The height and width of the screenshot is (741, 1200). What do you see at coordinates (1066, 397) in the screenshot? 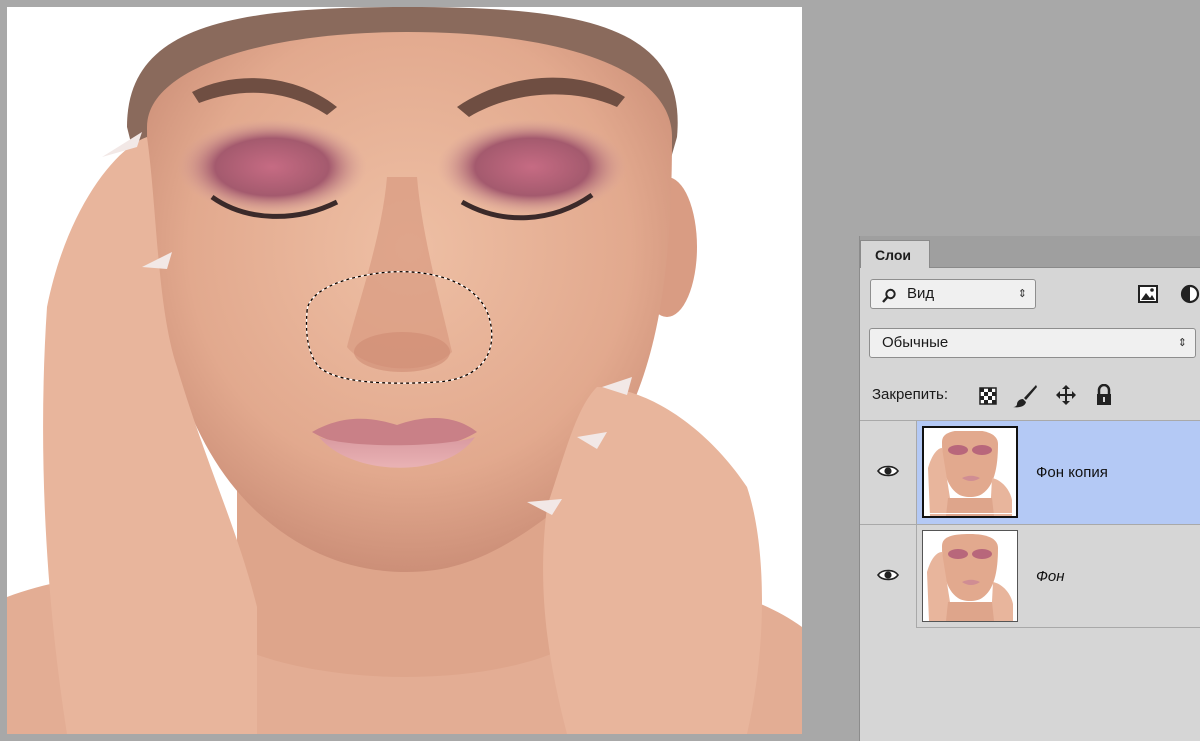
I see `lock-position-icon` at bounding box center [1066, 397].